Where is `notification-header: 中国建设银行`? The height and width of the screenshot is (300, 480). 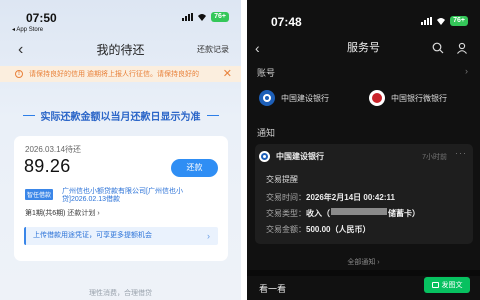
notification-header: 中国建设银行 is located at coordinates (291, 156).